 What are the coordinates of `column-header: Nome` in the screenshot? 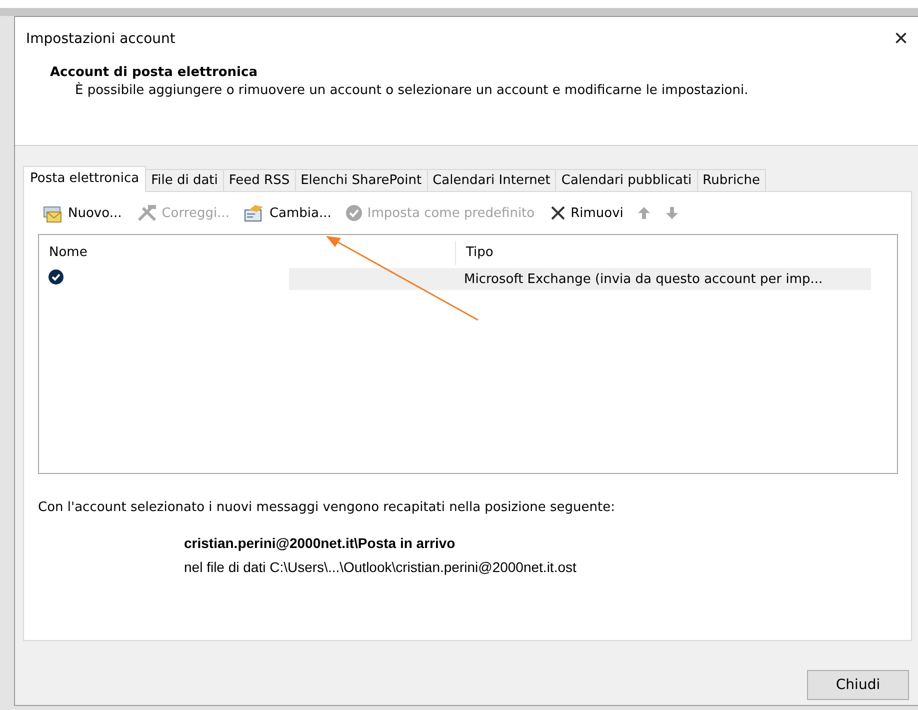 It's located at (247, 253).